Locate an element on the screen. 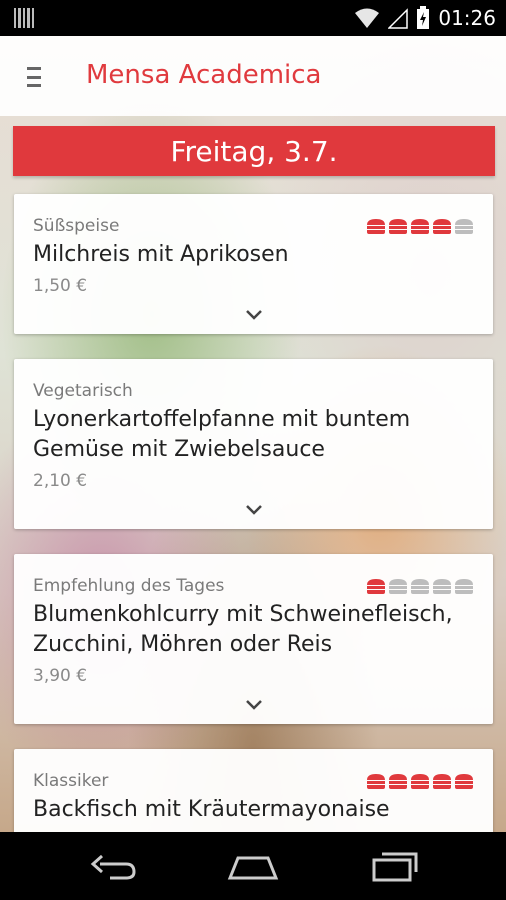 This screenshot has width=506, height=900. meal-name: Backfisch mit Kräutermayonaise is located at coordinates (211, 809).